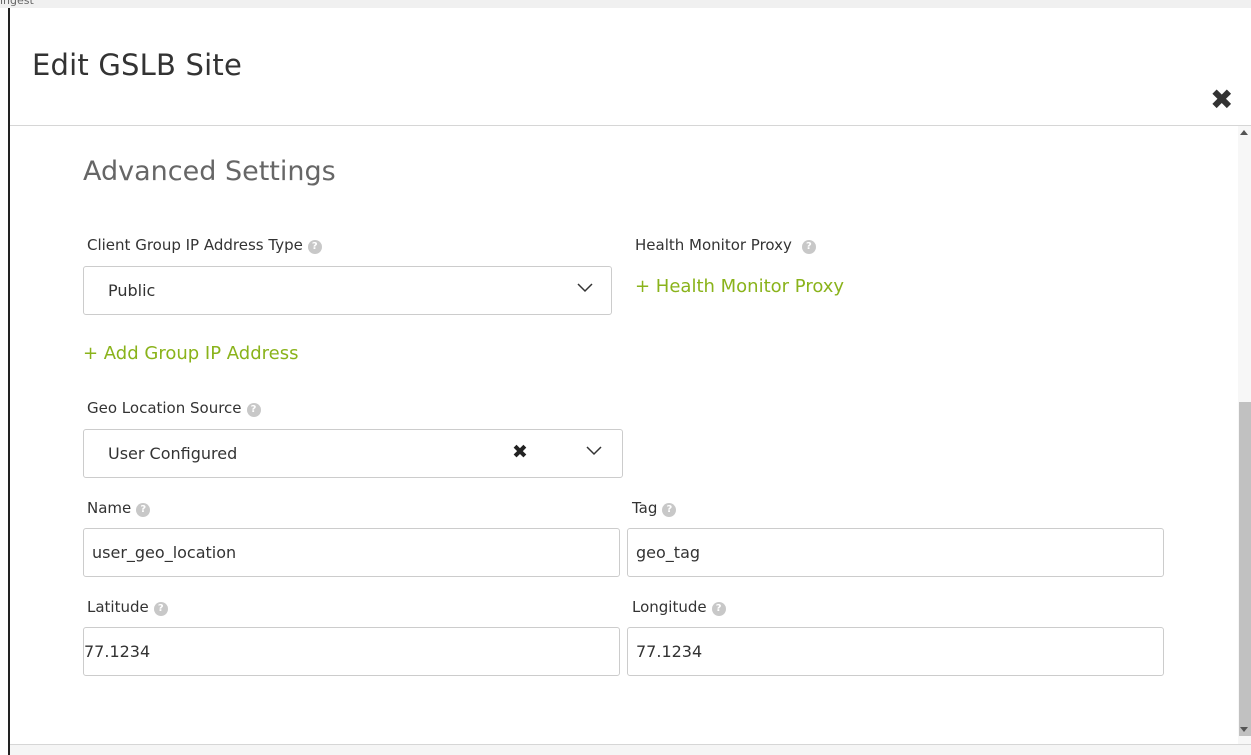 The width and height of the screenshot is (1251, 755). What do you see at coordinates (895, 651) in the screenshot?
I see `longitude-input: 77.1234` at bounding box center [895, 651].